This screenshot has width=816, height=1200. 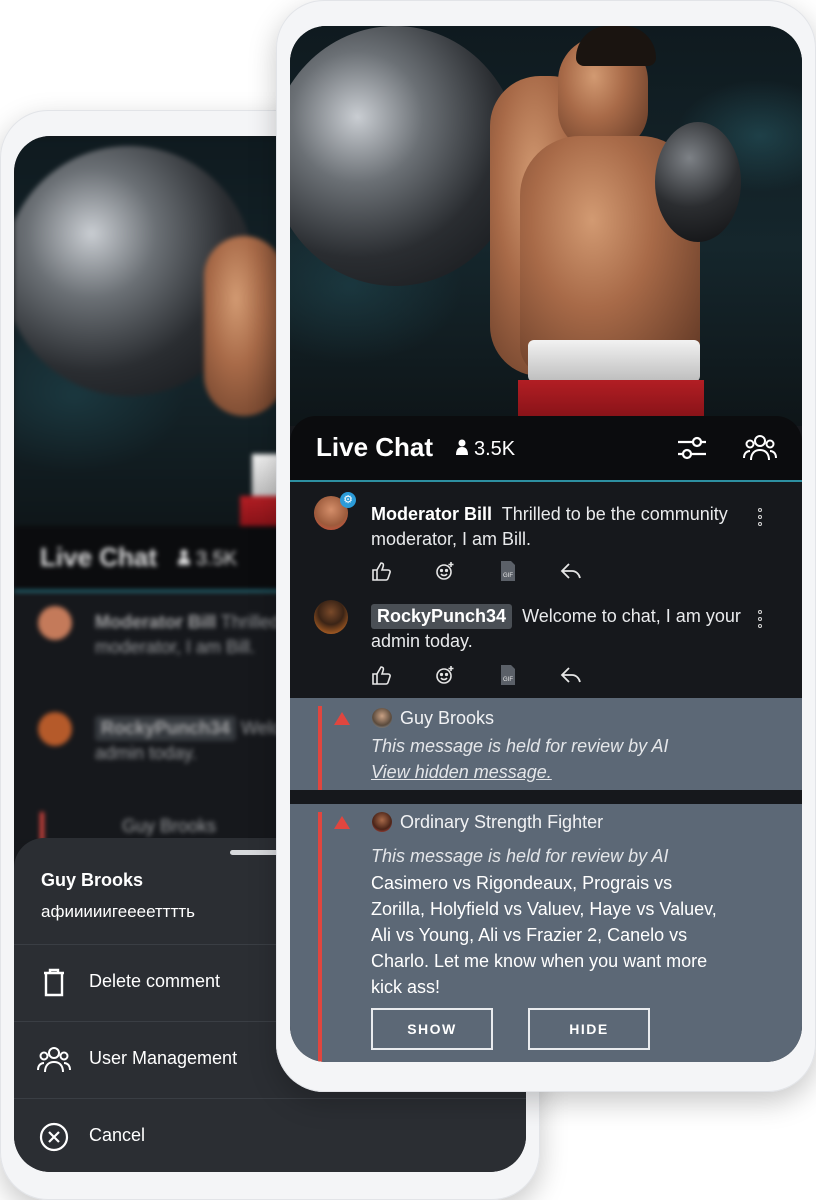 I want to click on waistband-shape, so click(x=614, y=361).